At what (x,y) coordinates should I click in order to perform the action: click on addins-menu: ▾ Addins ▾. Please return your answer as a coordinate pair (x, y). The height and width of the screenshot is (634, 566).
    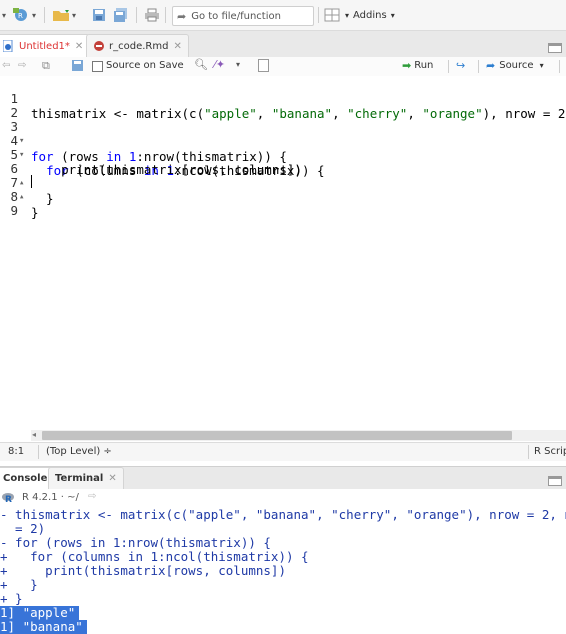
    Looking at the image, I should click on (370, 15).